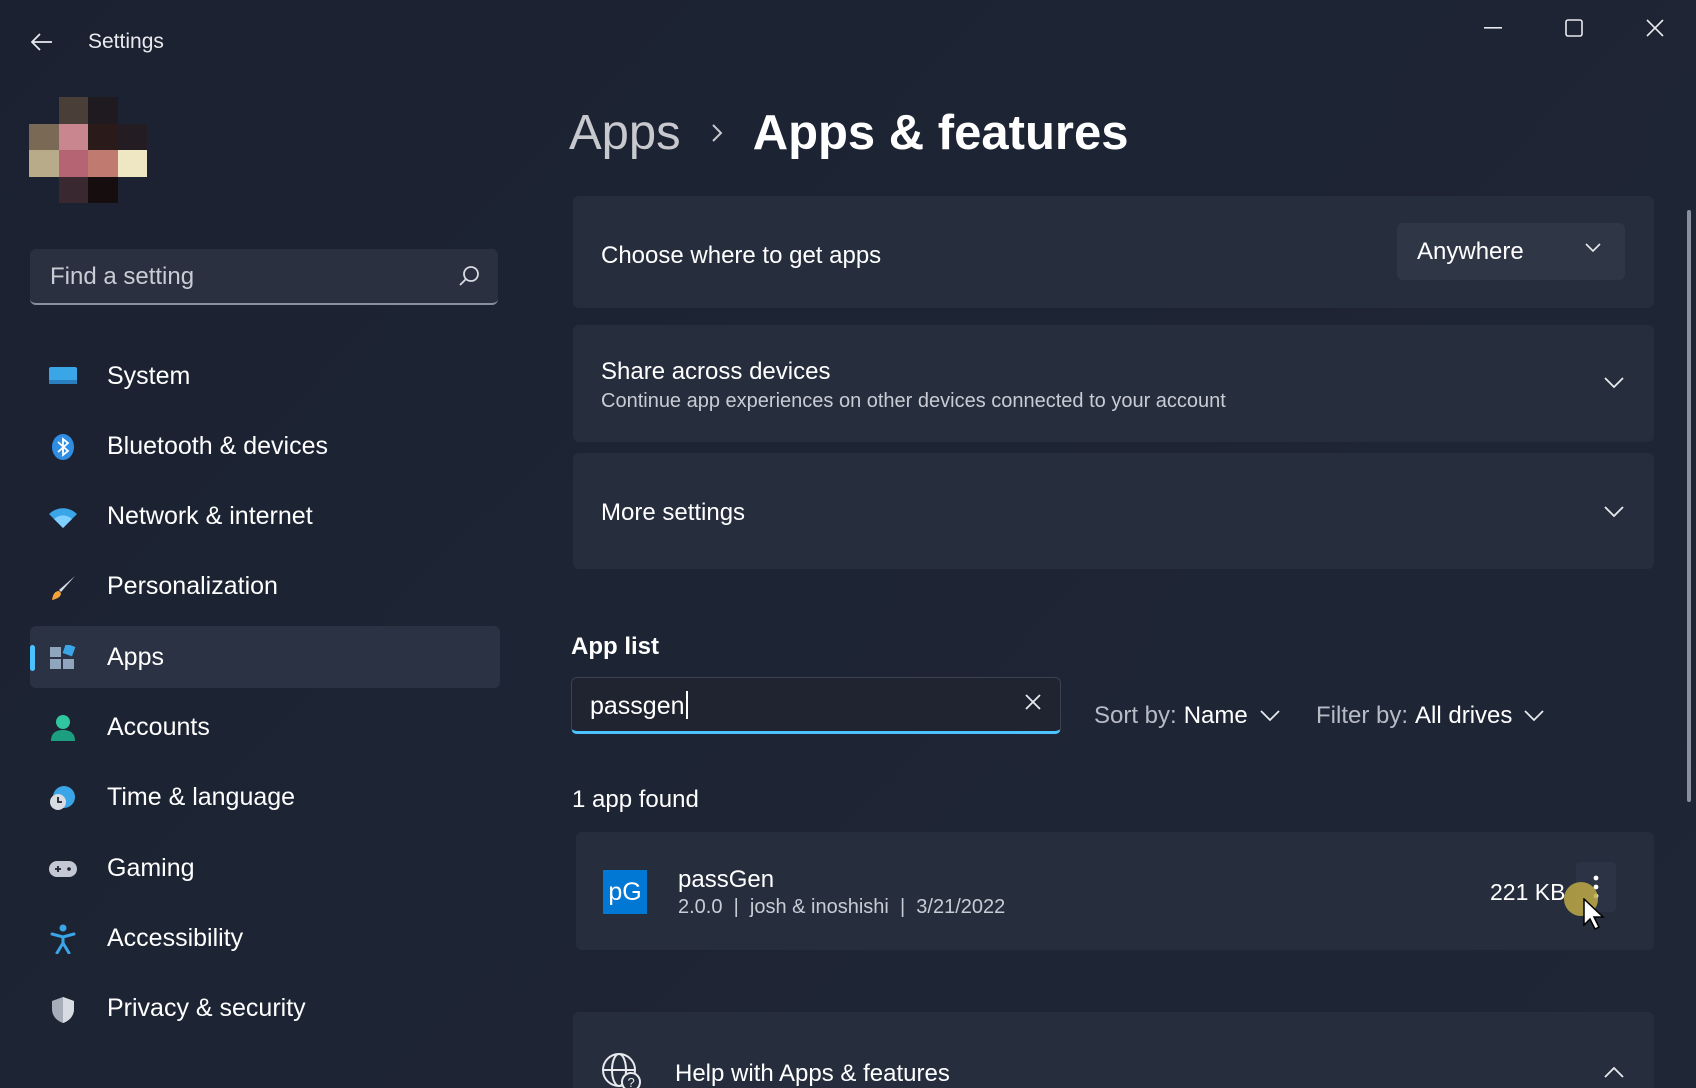 The image size is (1696, 1088). I want to click on breadcrumb-chevron-icon, so click(717, 133).